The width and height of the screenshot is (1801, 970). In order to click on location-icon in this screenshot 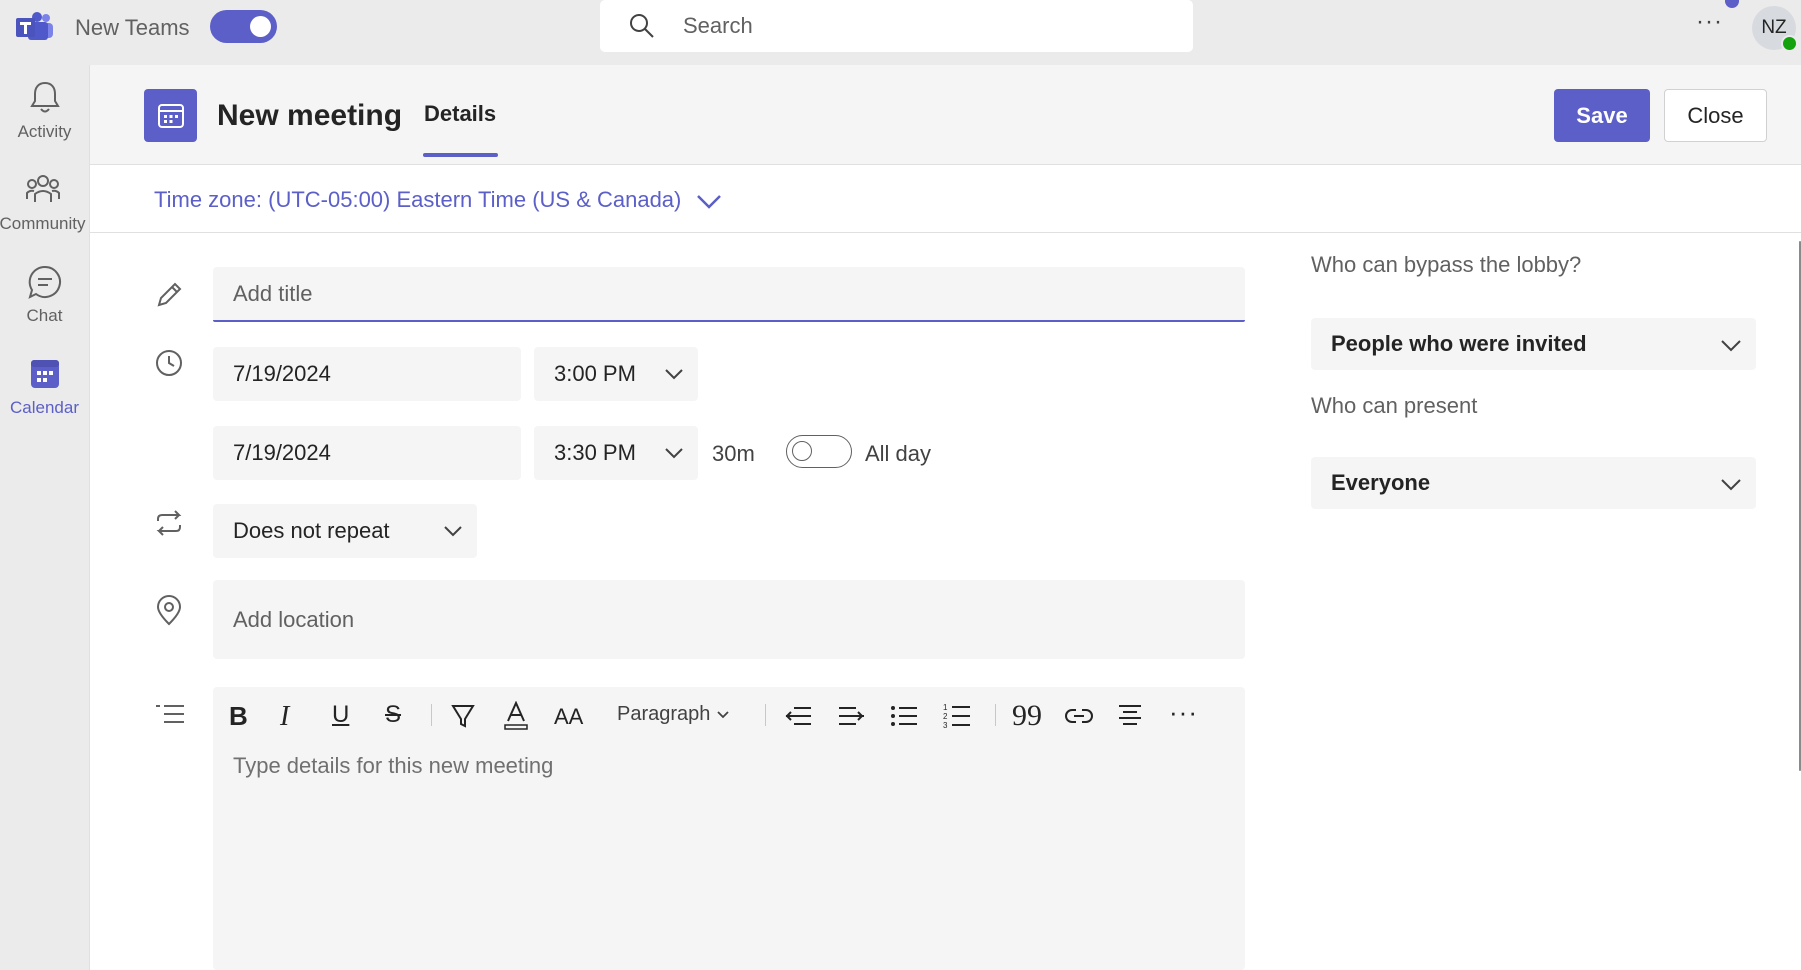, I will do `click(169, 610)`.